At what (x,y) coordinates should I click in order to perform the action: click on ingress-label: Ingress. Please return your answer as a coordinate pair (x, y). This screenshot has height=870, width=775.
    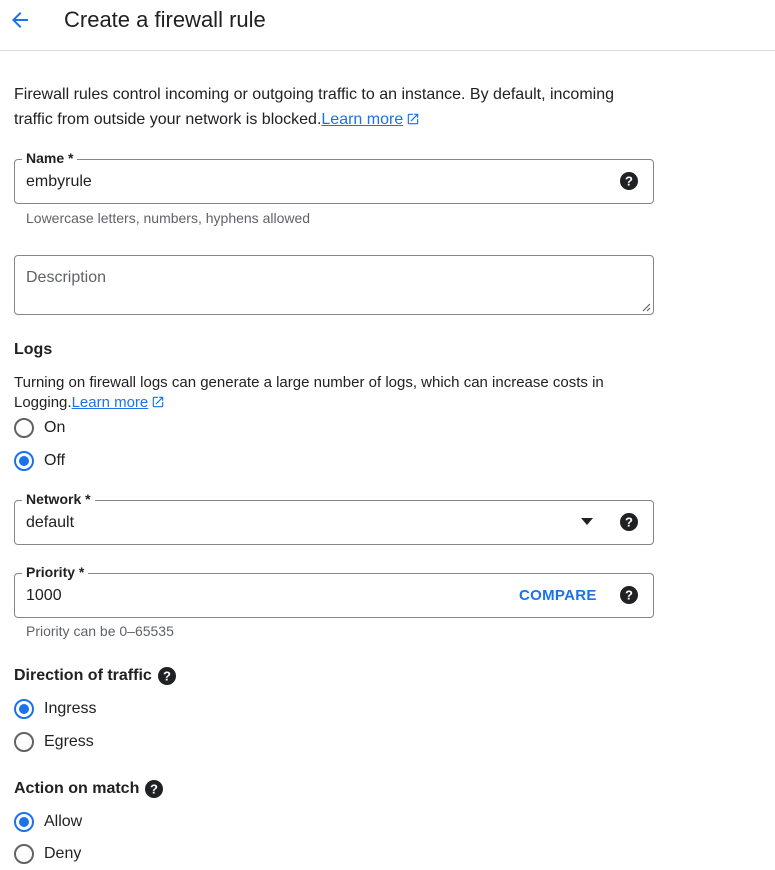
    Looking at the image, I should click on (70, 708).